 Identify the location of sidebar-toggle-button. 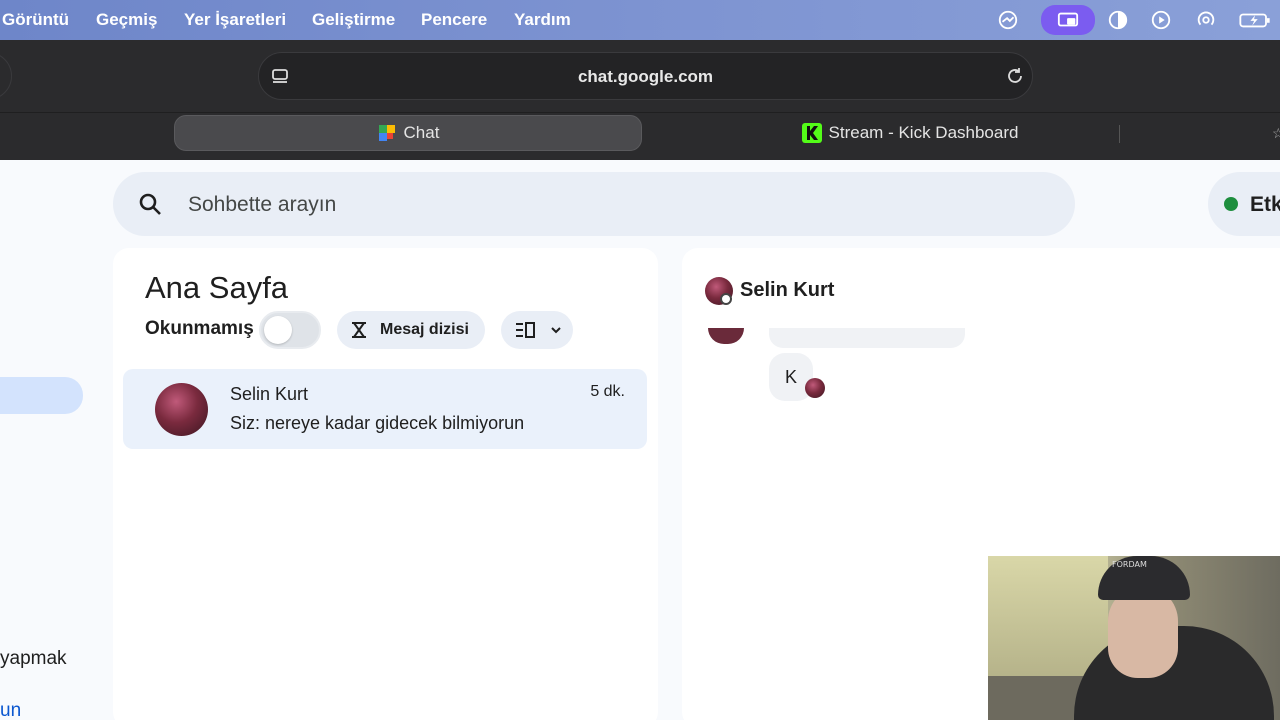
(6, 76).